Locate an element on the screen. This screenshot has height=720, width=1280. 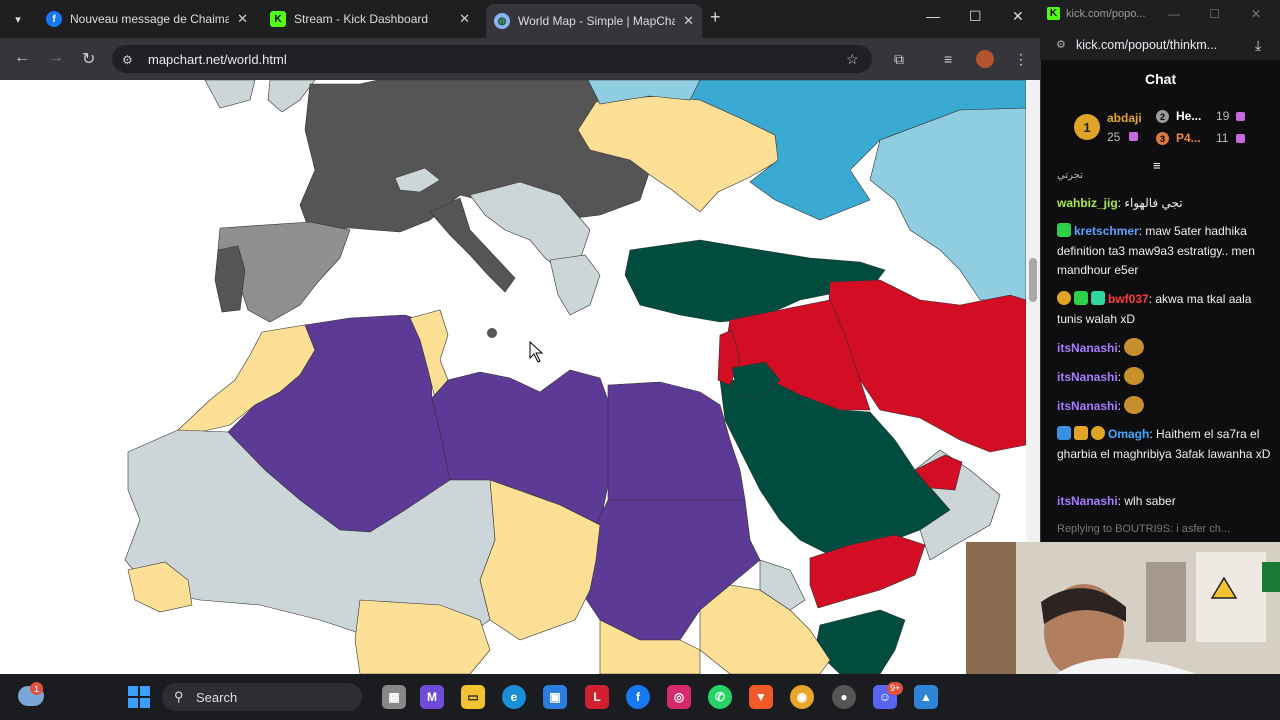
moderator-badge-icon is located at coordinates (1064, 433).